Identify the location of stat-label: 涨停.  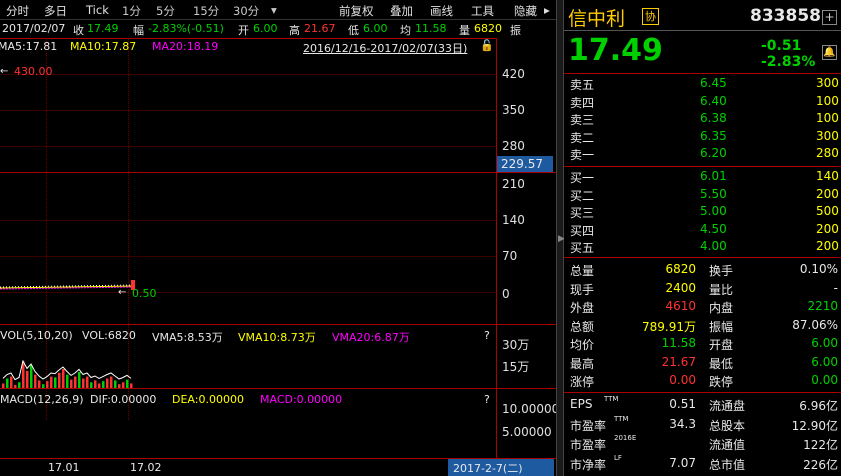
(582, 382).